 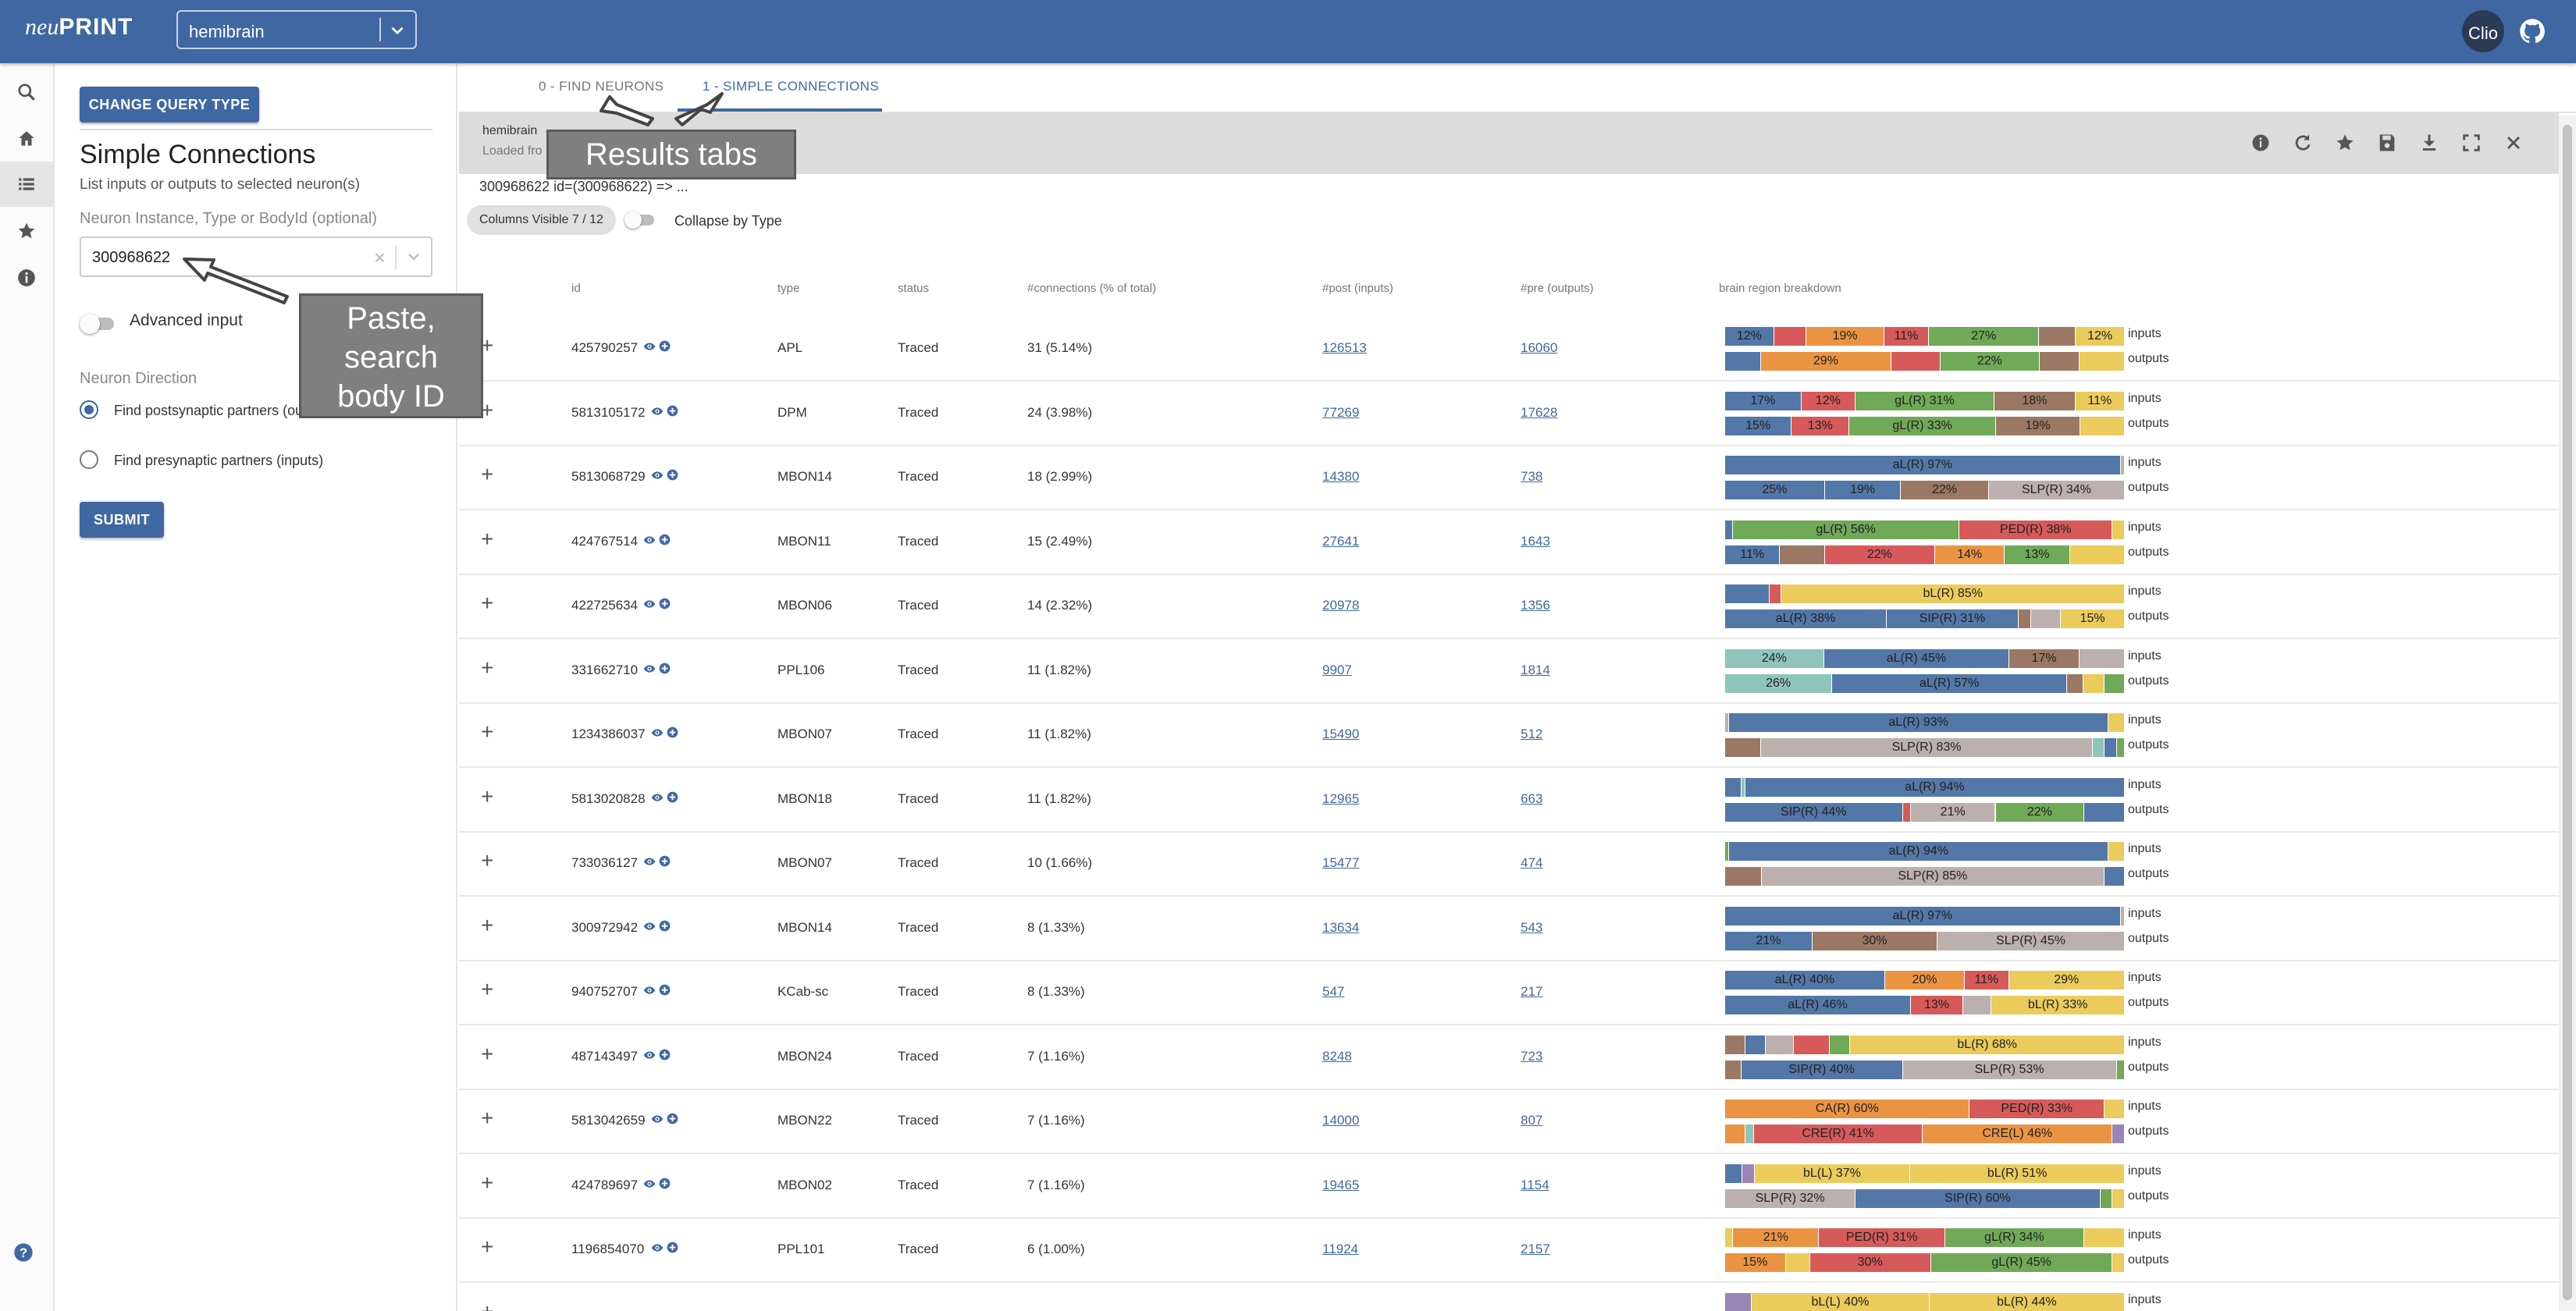 I want to click on tab-simple-connections: 1 - SIMPLE CONNECTIONS, so click(x=791, y=87).